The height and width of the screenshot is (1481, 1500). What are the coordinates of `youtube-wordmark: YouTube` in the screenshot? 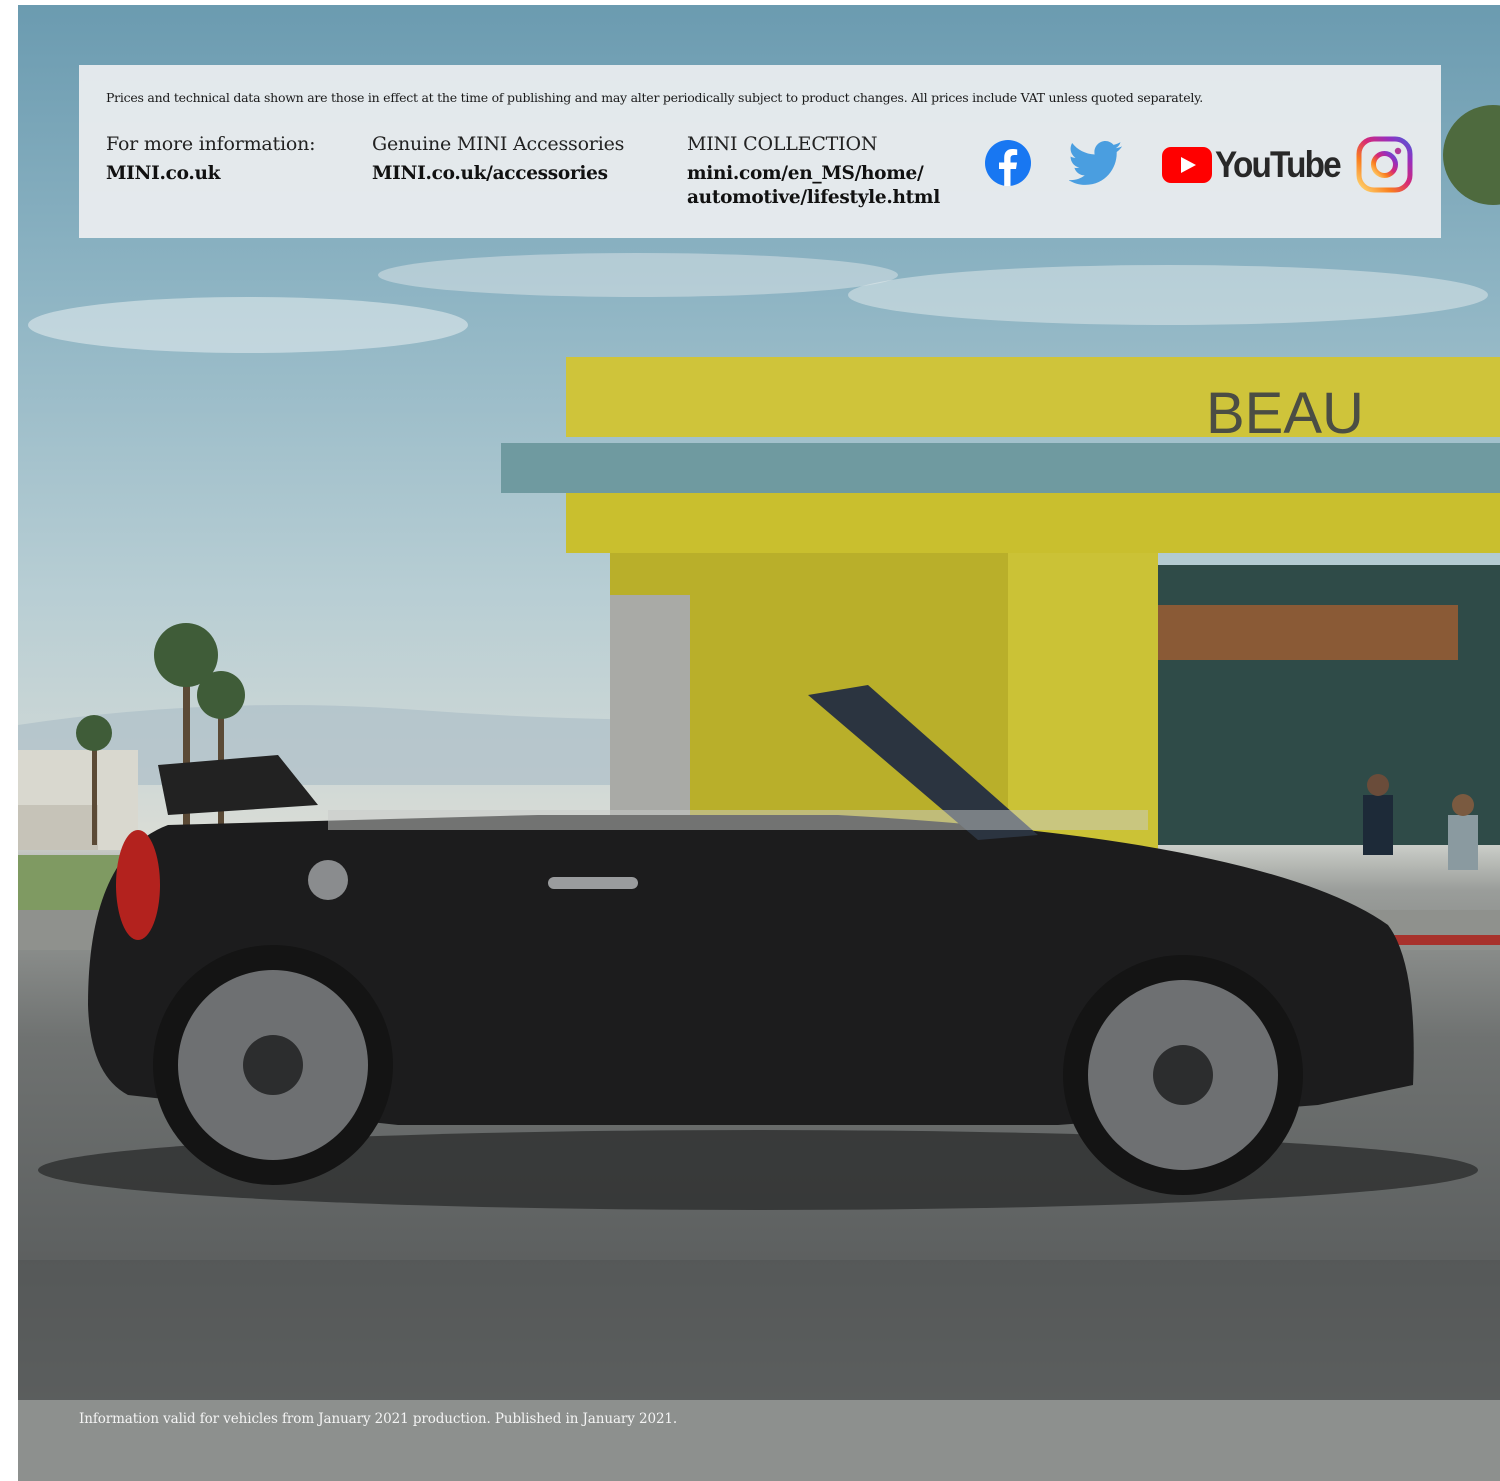 It's located at (1278, 164).